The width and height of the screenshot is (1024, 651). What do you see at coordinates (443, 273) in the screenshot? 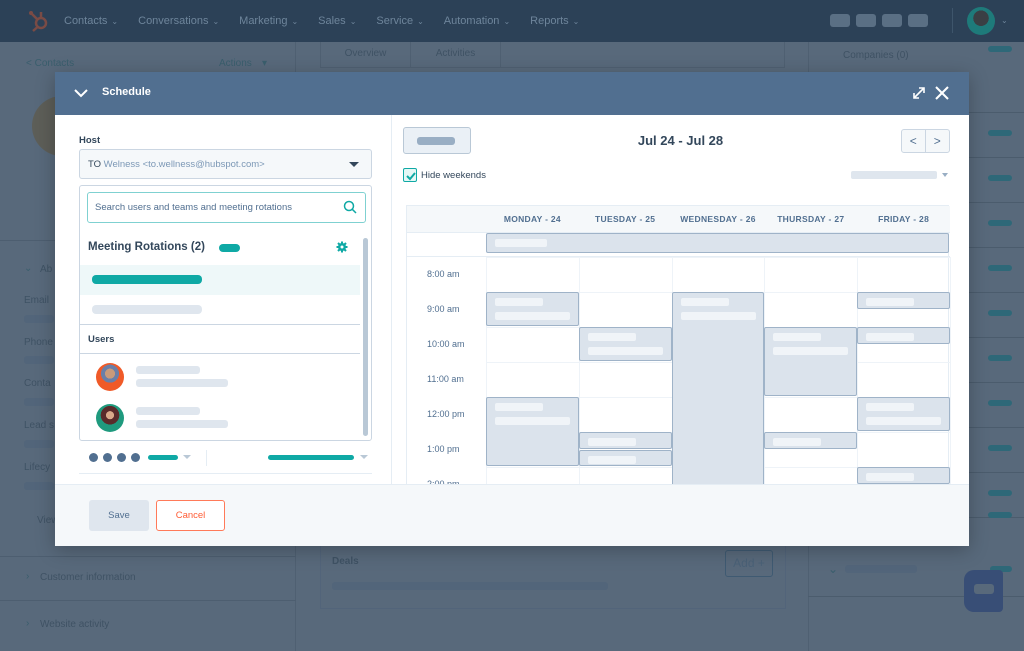
I see `time-label: 8:00 am` at bounding box center [443, 273].